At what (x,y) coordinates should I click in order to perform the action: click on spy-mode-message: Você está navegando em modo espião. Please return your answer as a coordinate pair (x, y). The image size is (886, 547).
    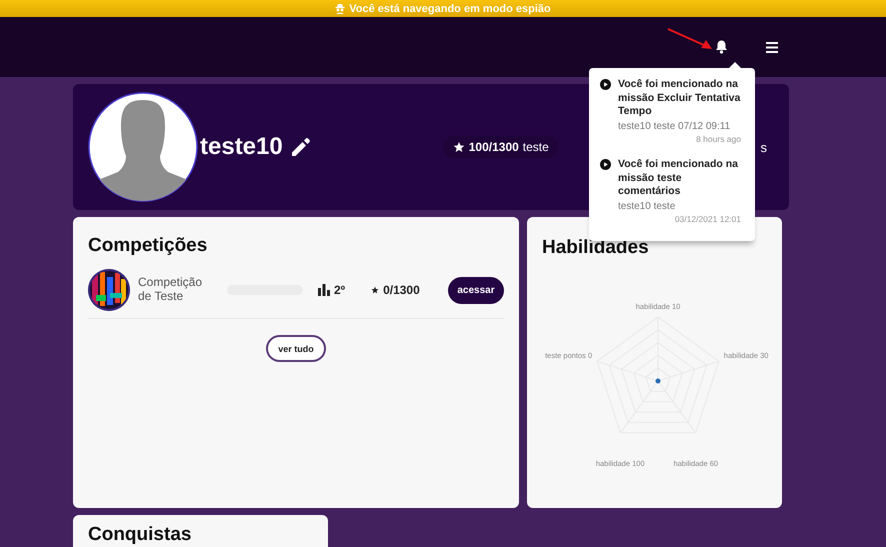
    Looking at the image, I should click on (450, 8).